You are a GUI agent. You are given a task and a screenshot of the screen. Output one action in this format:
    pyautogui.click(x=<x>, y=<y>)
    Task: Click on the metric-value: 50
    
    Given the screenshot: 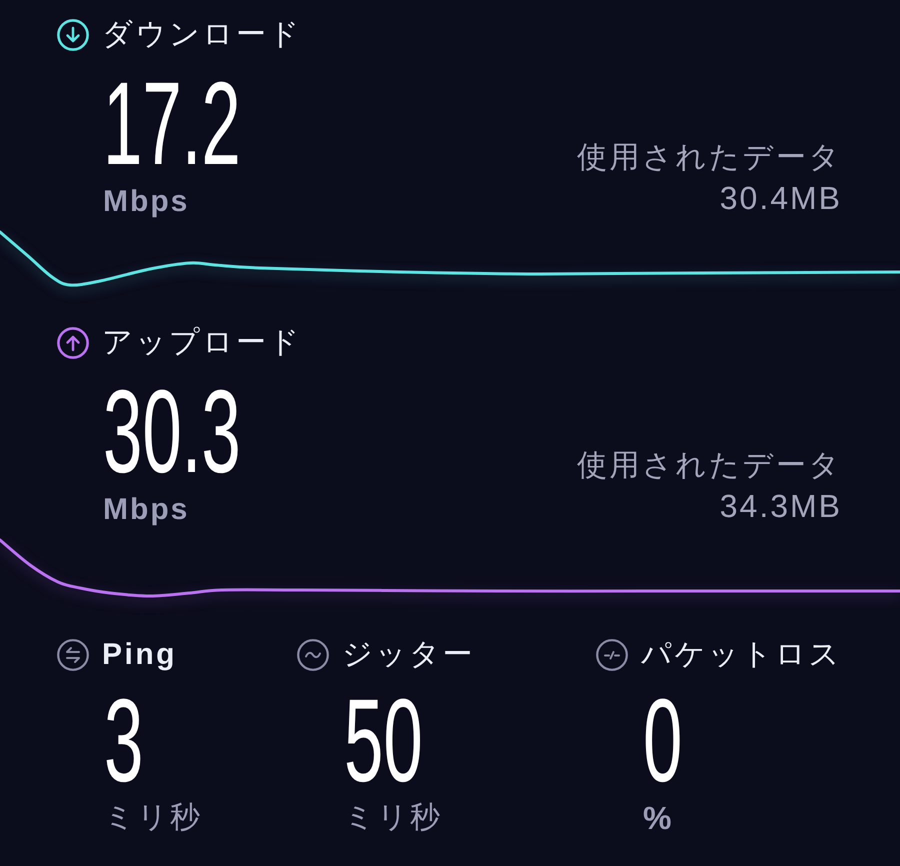 What is the action you would take?
    pyautogui.click(x=383, y=741)
    